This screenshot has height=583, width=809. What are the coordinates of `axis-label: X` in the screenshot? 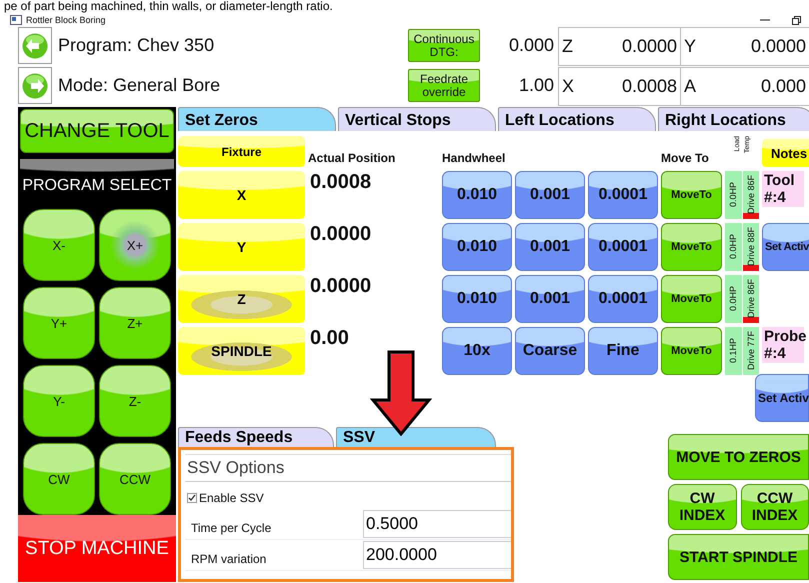 It's located at (568, 86).